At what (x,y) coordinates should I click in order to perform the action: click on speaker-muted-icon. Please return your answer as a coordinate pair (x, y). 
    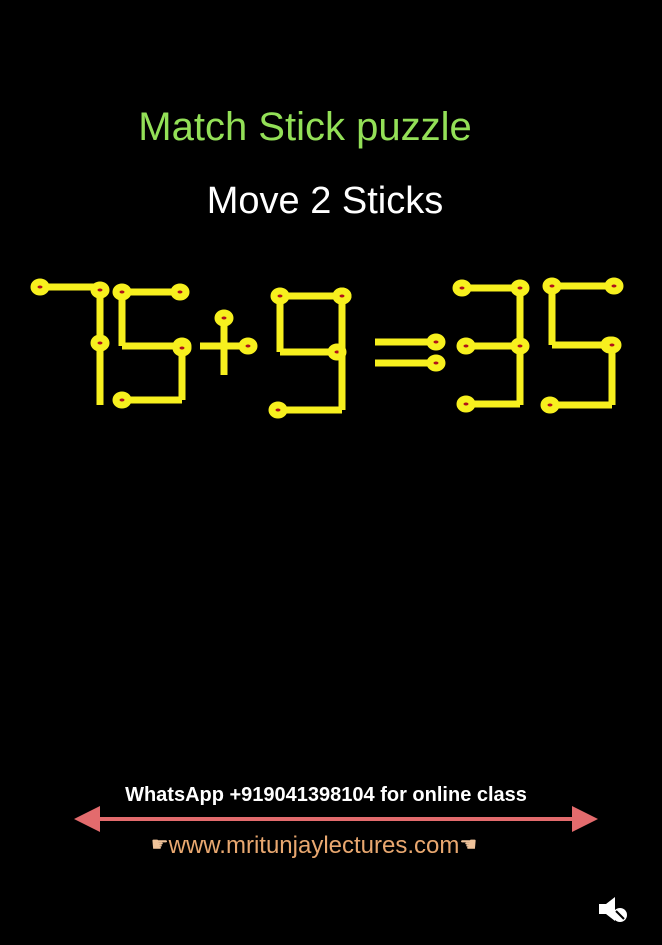
    Looking at the image, I should click on (613, 909).